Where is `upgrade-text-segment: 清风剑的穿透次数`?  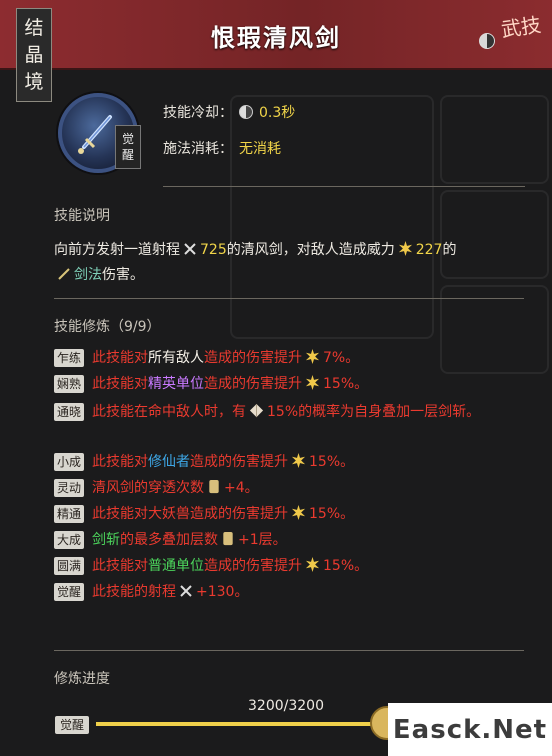 upgrade-text-segment: 清风剑的穿透次数 is located at coordinates (148, 488).